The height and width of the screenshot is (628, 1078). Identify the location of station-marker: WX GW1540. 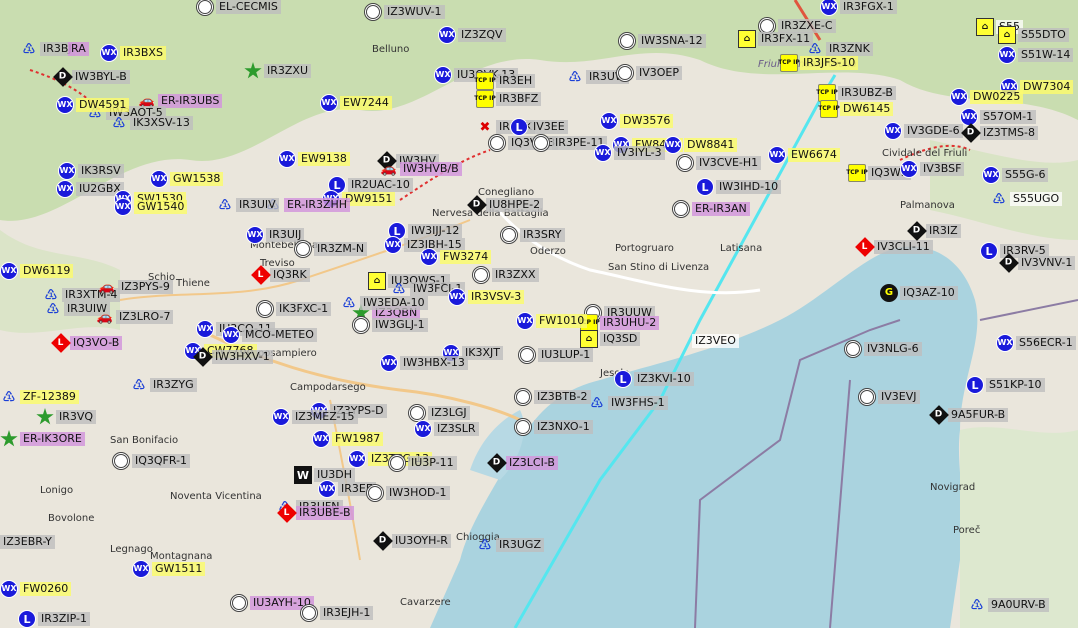
(151, 207).